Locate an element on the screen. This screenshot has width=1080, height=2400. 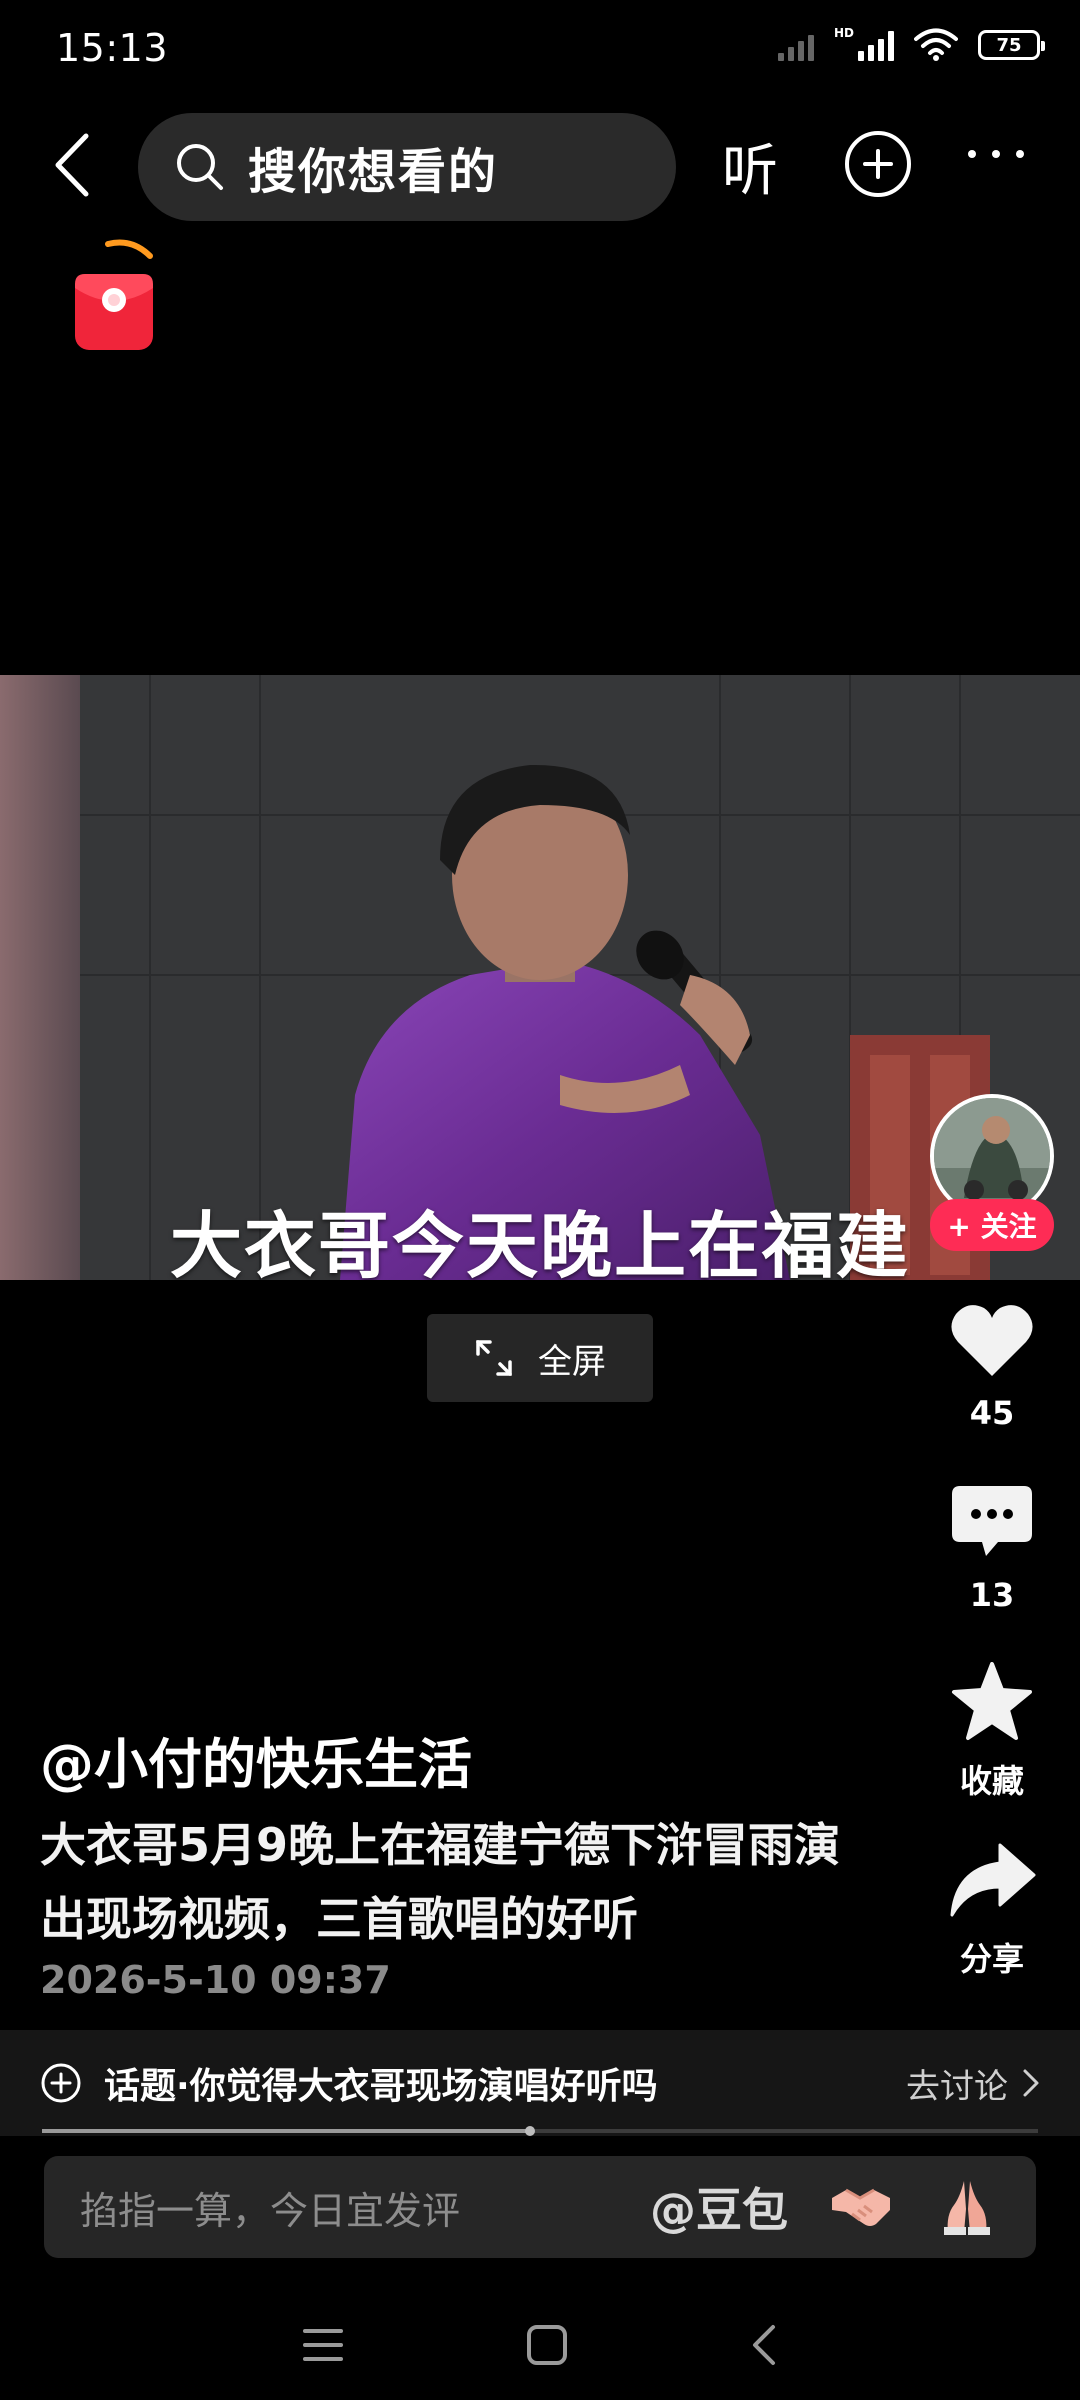
wifi-icon is located at coordinates (936, 44).